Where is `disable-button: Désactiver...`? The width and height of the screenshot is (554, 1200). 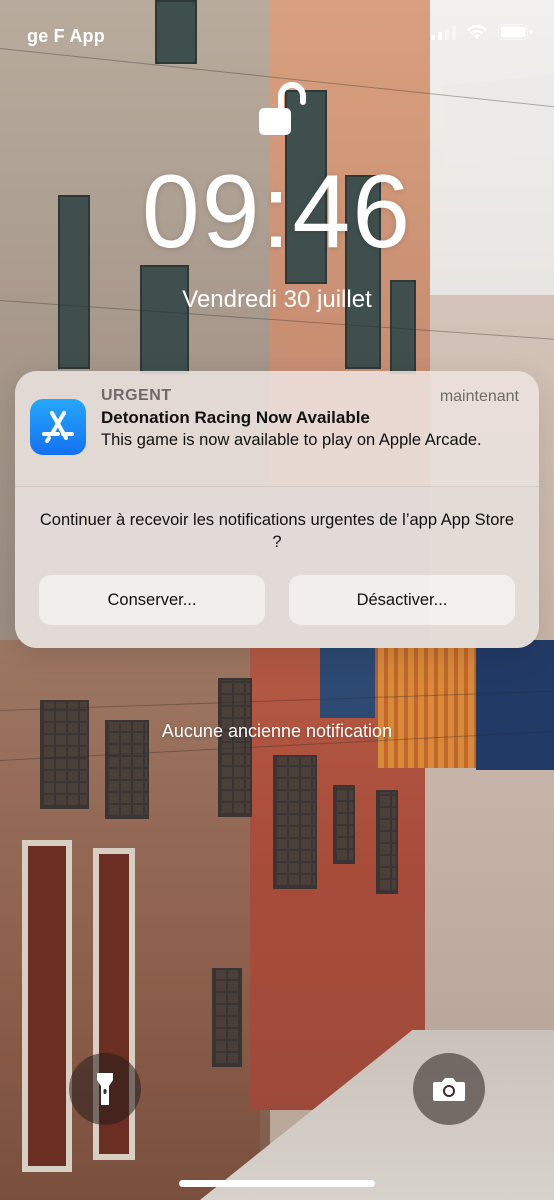 disable-button: Désactiver... is located at coordinates (402, 600).